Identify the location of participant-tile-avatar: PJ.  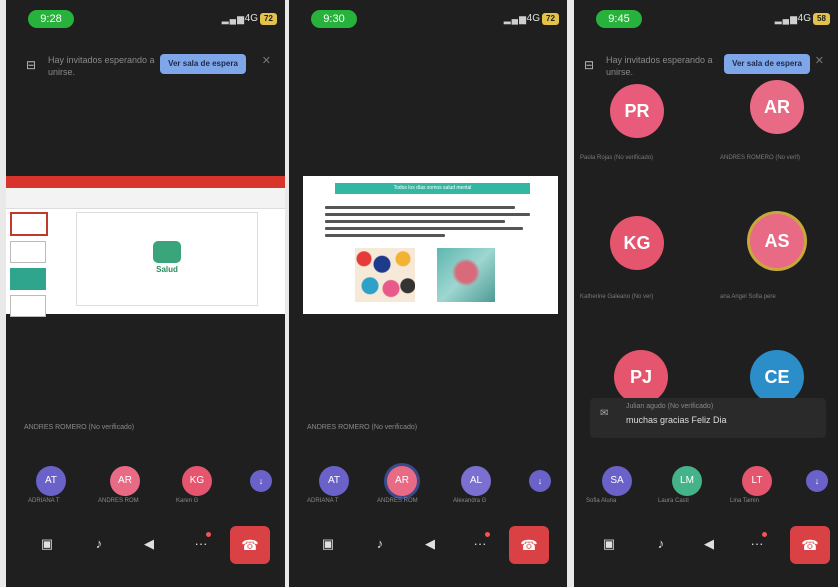
(641, 377).